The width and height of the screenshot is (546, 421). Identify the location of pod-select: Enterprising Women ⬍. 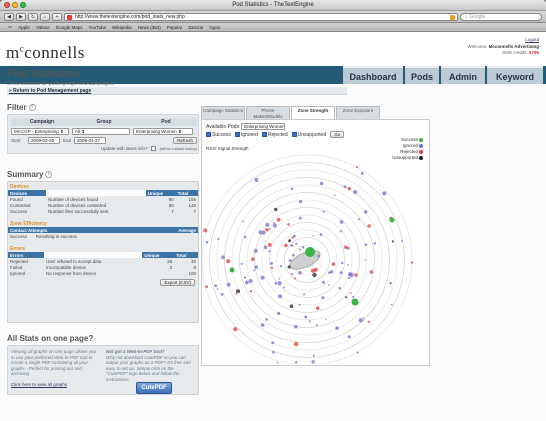
(163, 131).